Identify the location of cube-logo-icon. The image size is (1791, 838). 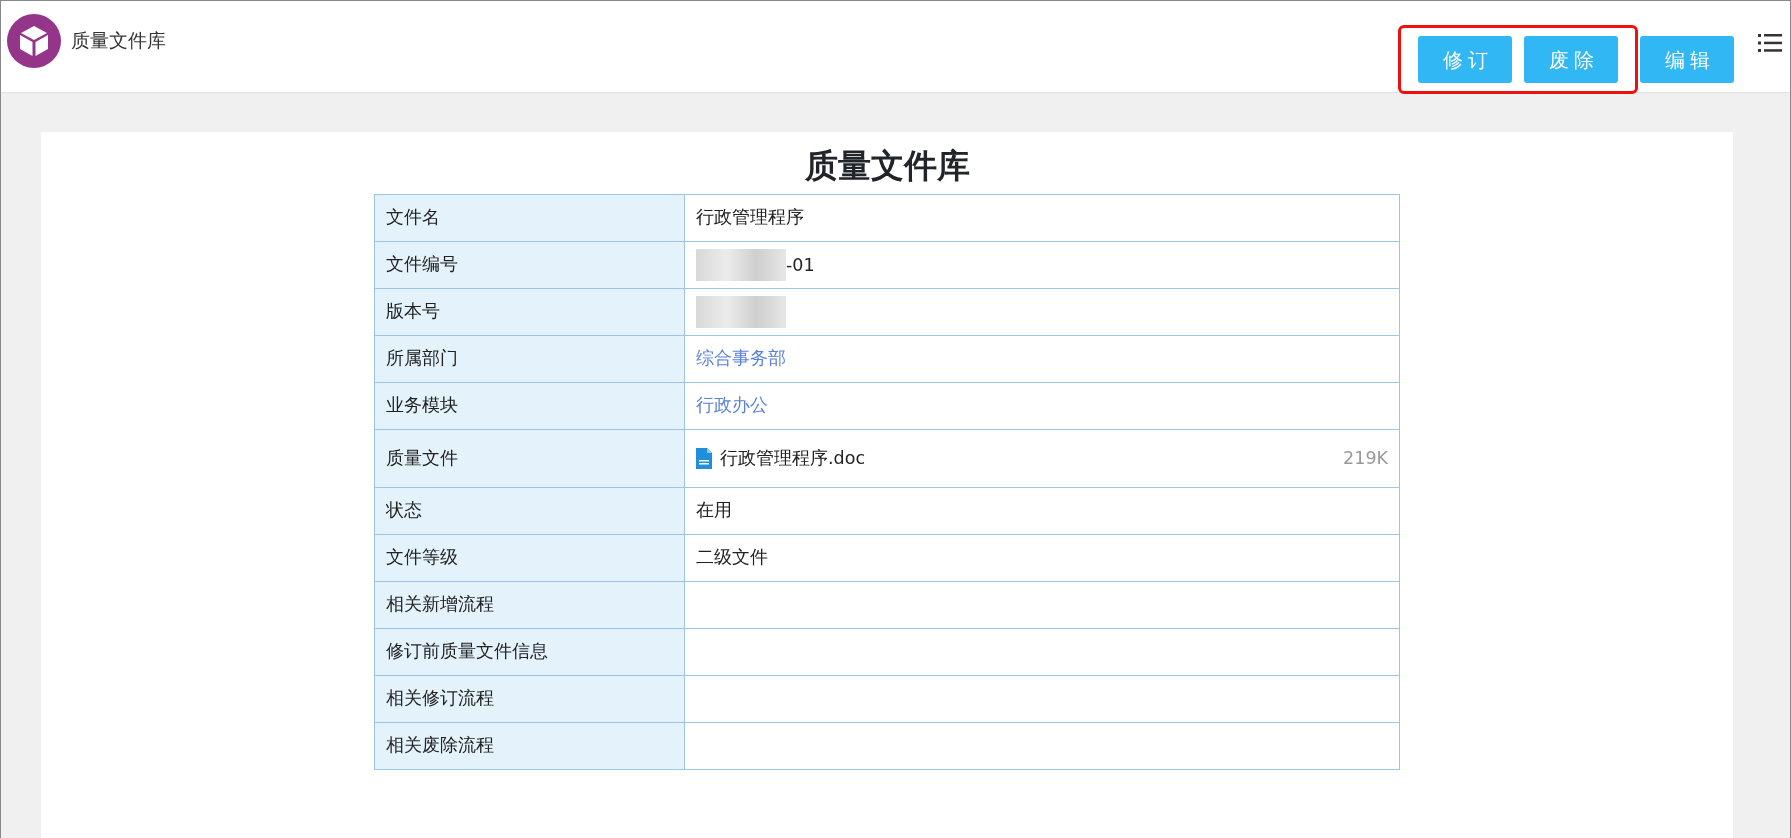
(34, 40).